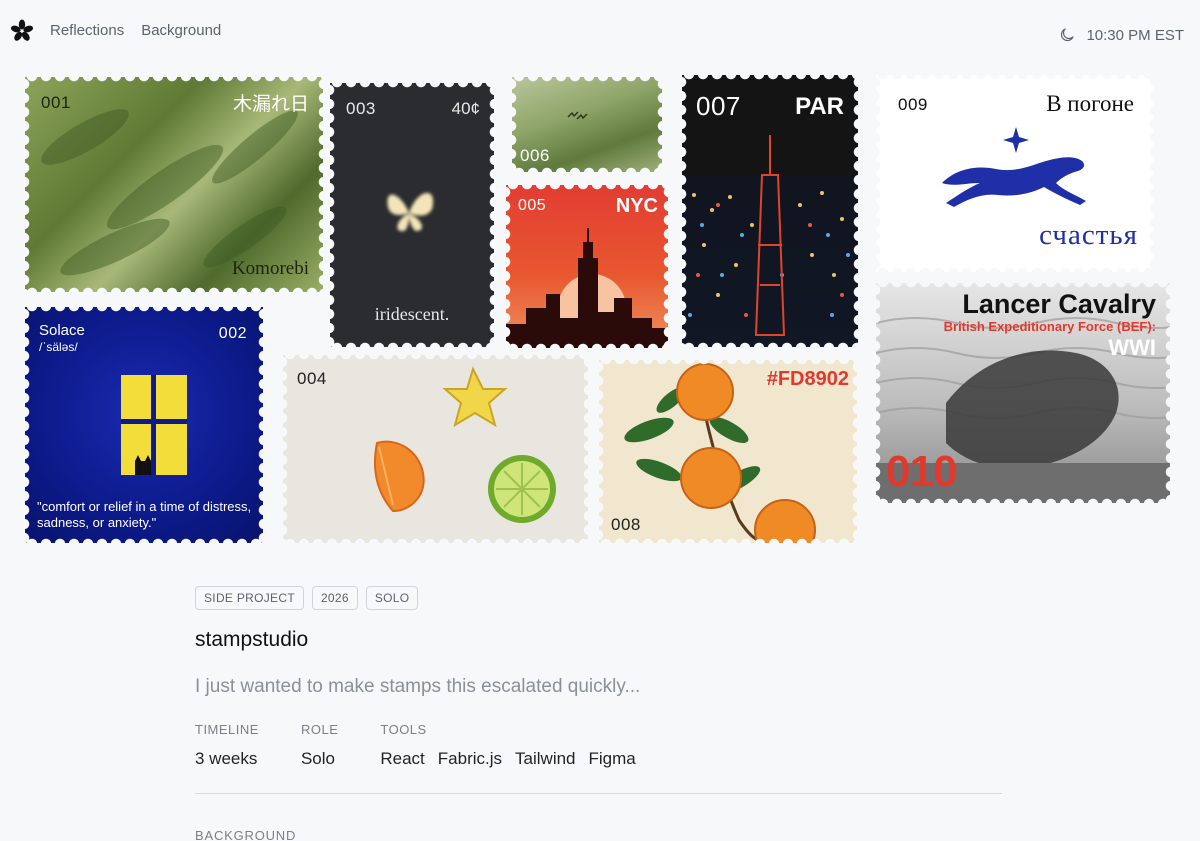 The height and width of the screenshot is (841, 1200). Describe the element at coordinates (1132, 347) in the screenshot. I see `stamp-war: WWI` at that location.